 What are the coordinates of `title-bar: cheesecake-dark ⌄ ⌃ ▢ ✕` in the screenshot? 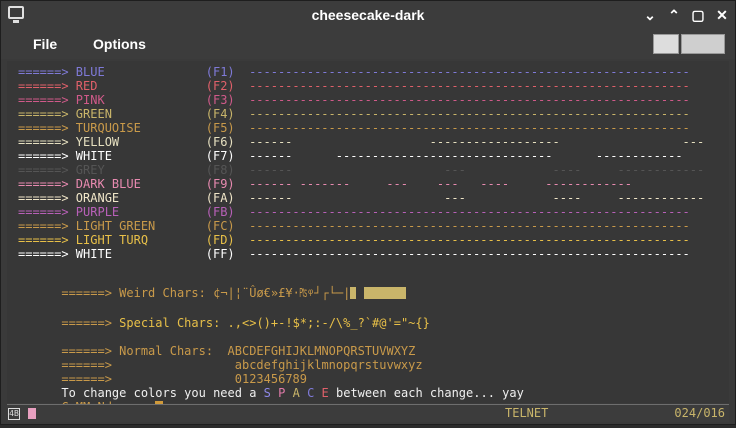 It's located at (368, 16).